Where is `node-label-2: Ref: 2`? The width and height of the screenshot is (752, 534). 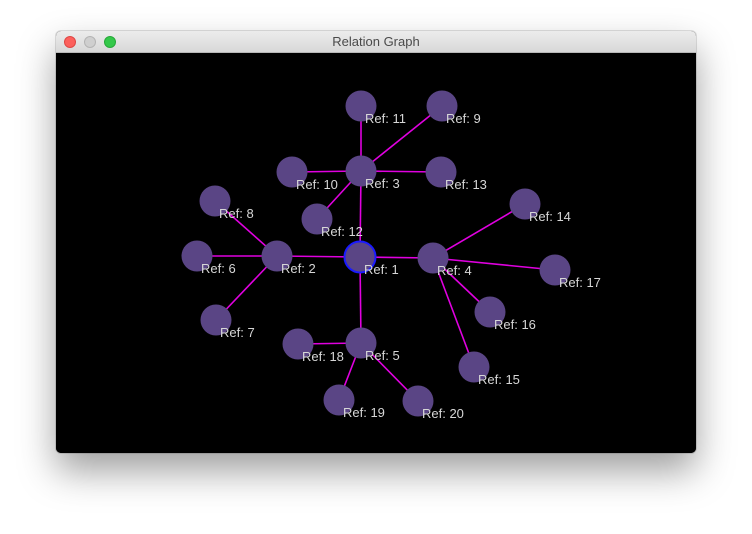
node-label-2: Ref: 2 is located at coordinates (298, 268).